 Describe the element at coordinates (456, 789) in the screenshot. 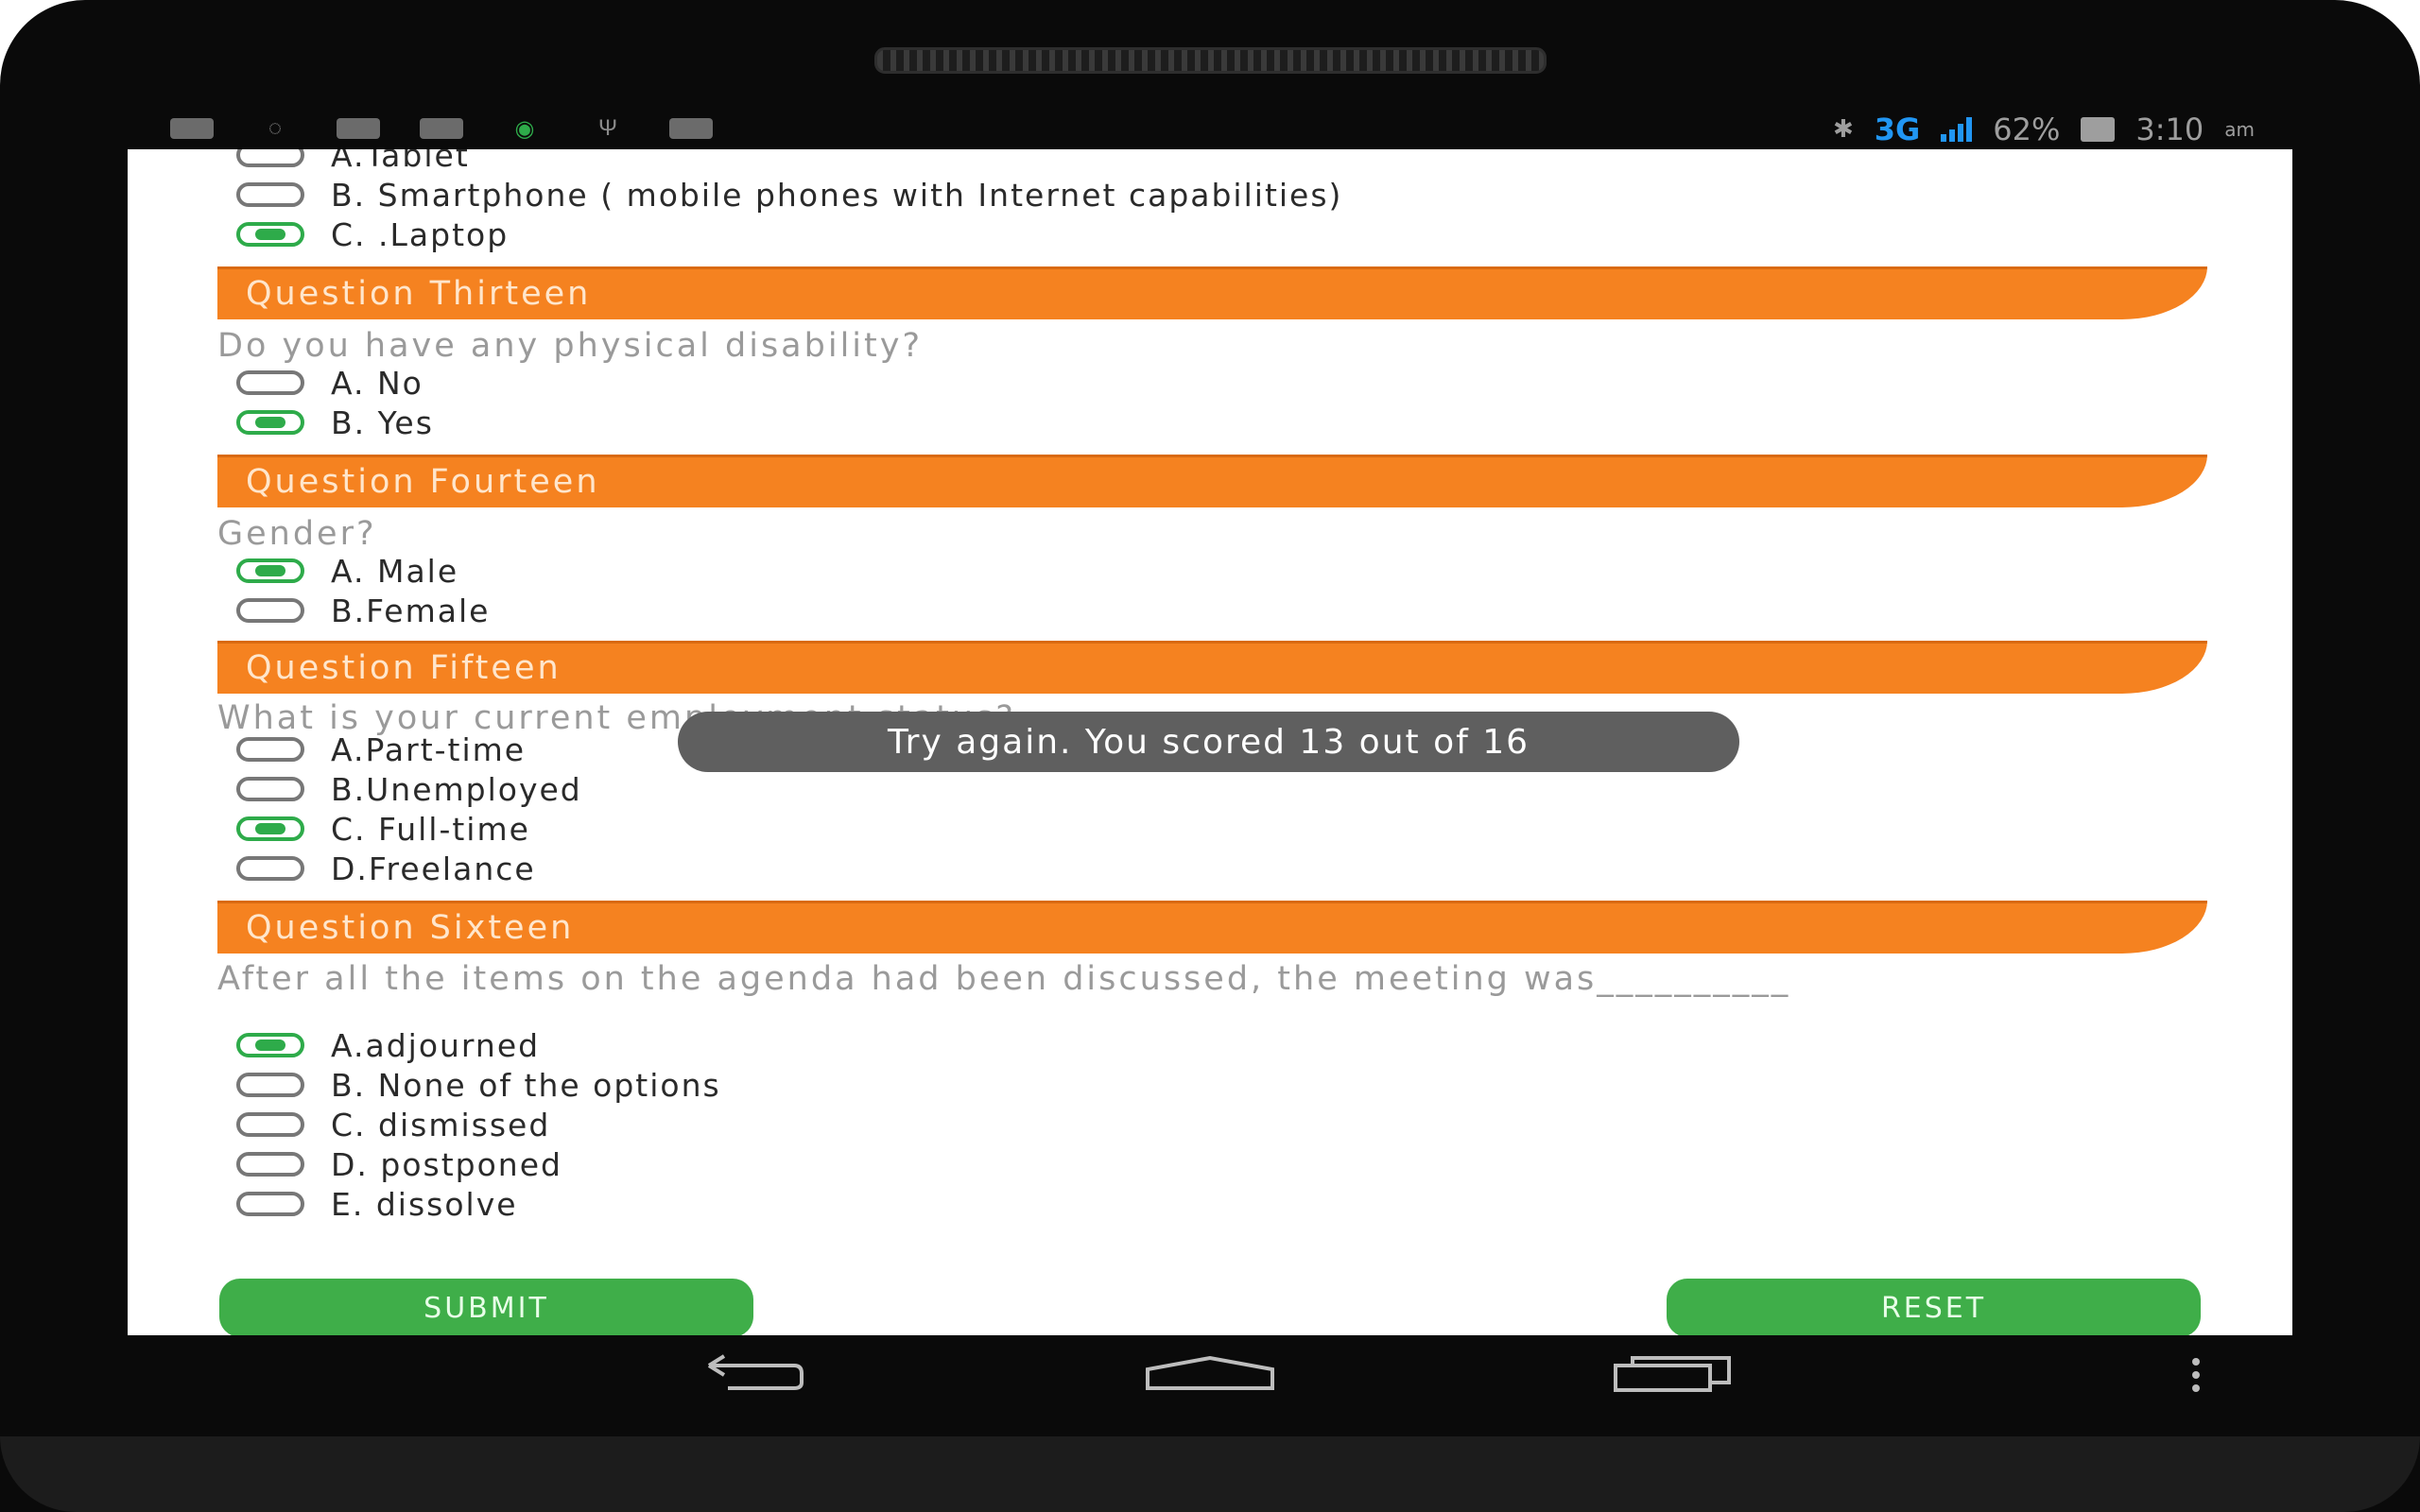

I see `option-label: B.Unemployed` at that location.